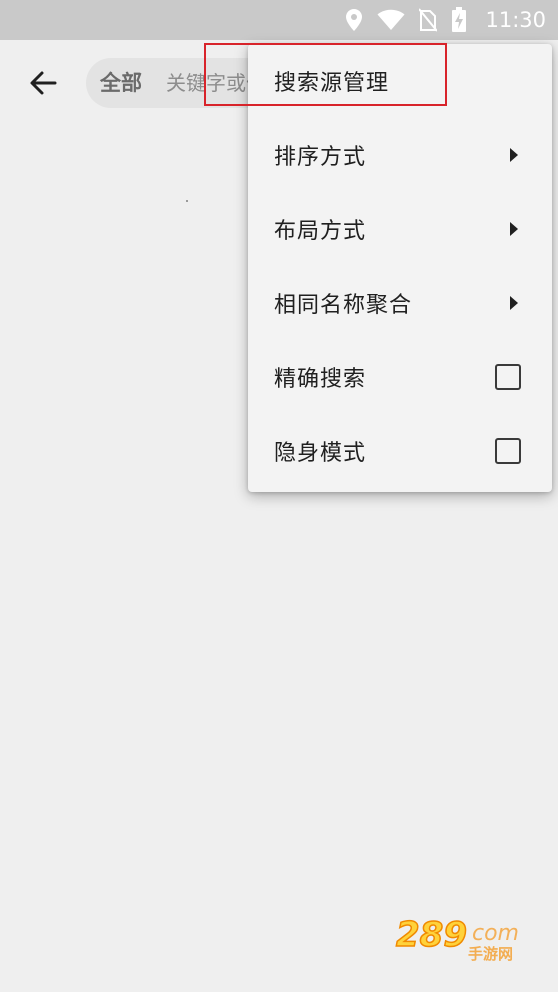  I want to click on menu-item-sort-order: 排序方式, so click(400, 155).